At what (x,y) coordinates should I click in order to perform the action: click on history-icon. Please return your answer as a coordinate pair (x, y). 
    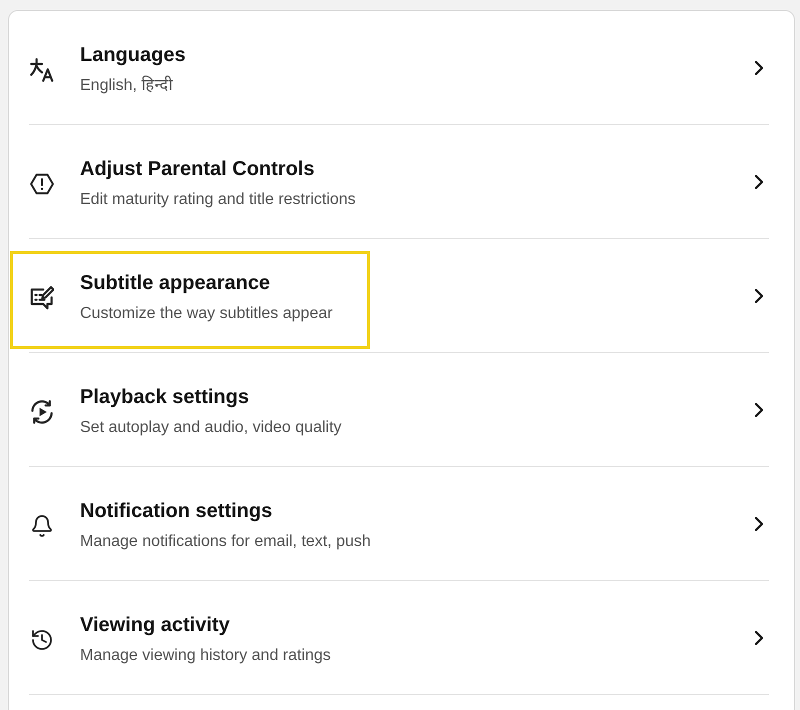
    Looking at the image, I should click on (42, 640).